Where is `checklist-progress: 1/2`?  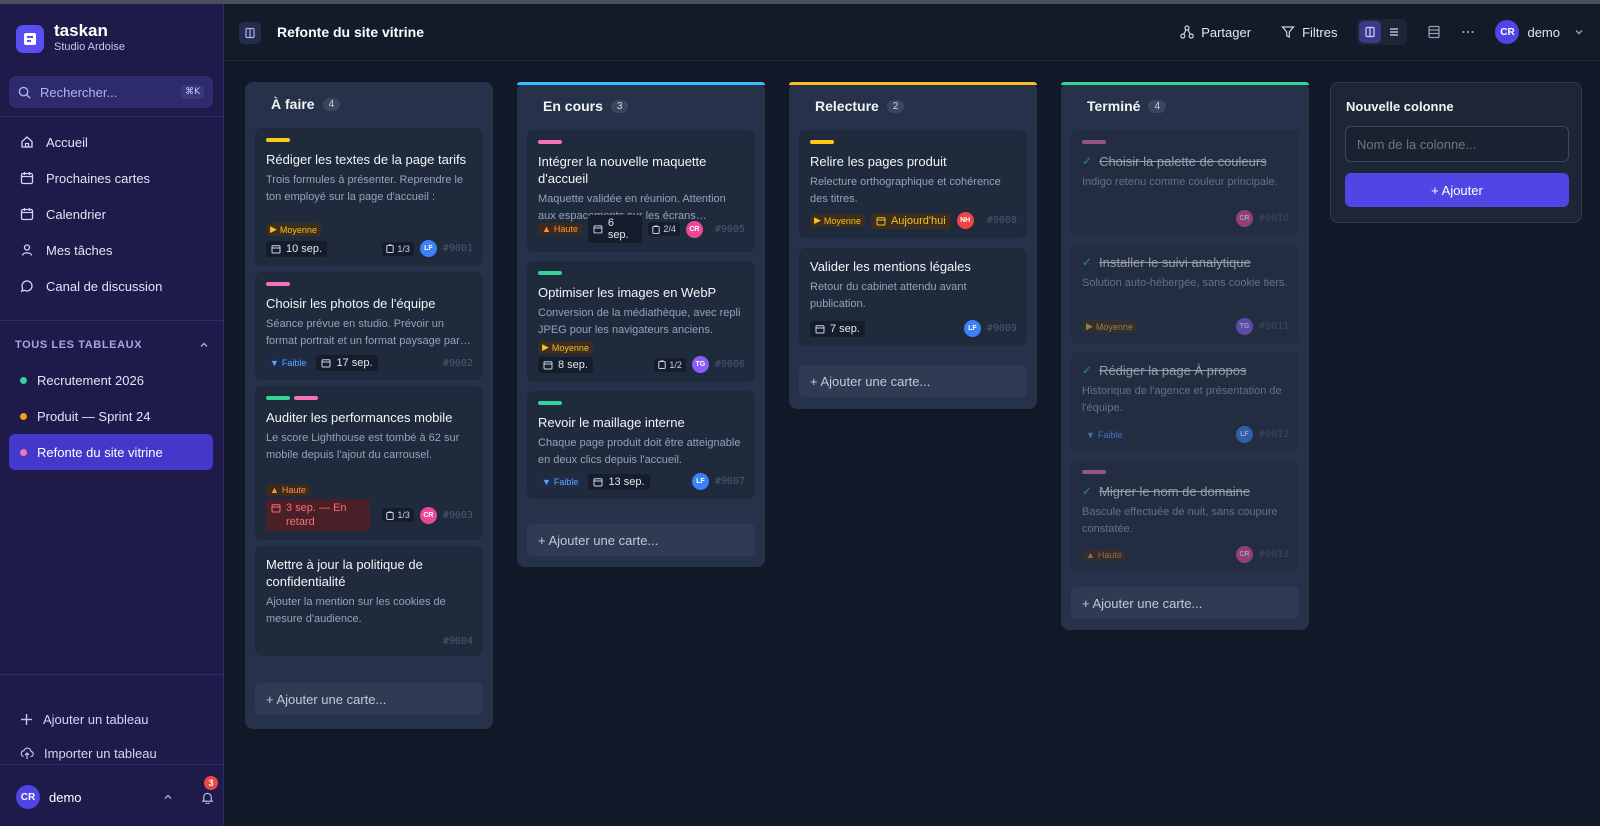 checklist-progress: 1/2 is located at coordinates (670, 364).